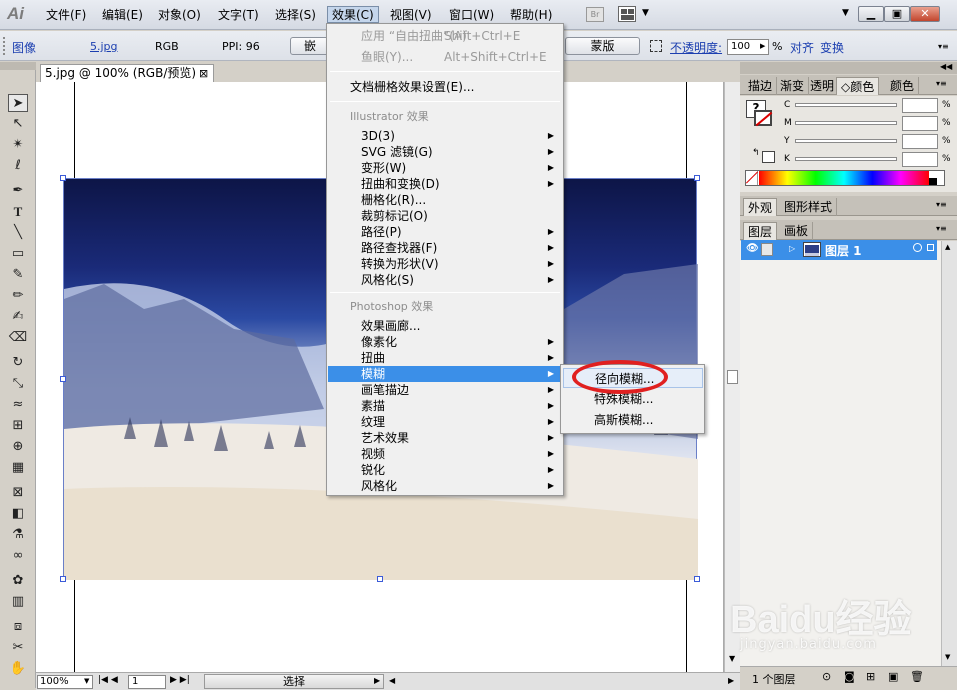  Describe the element at coordinates (697, 178) in the screenshot. I see `selection-handle-tr` at that location.